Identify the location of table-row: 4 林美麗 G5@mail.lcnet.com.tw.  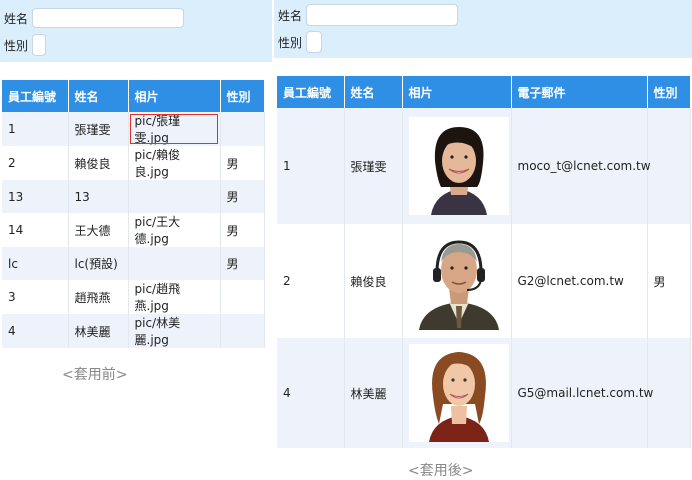
(484, 393).